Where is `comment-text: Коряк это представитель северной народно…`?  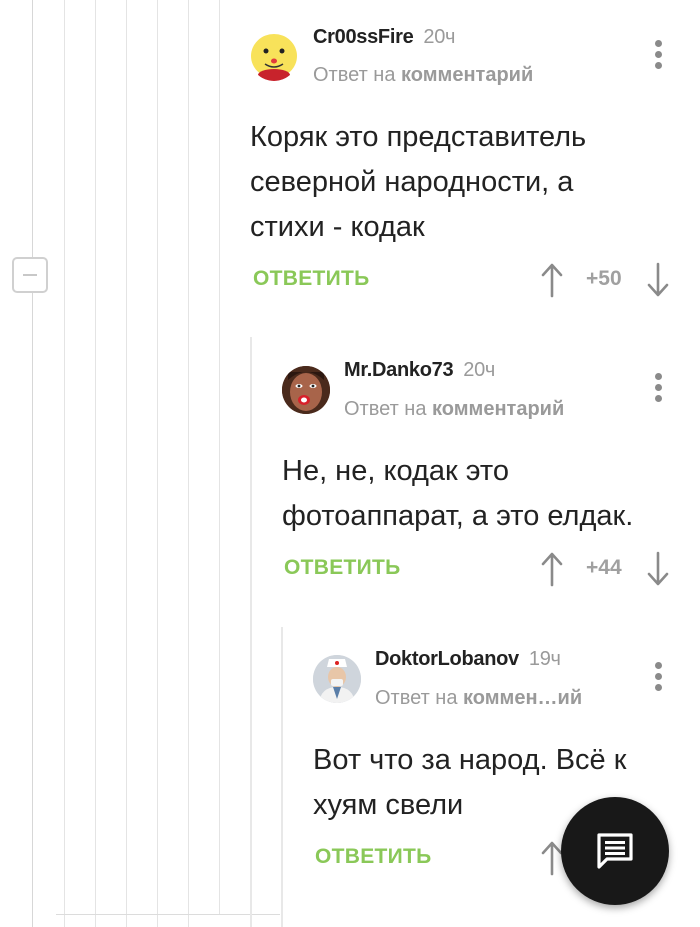
comment-text: Коряк это представитель северной народно… is located at coordinates (418, 182).